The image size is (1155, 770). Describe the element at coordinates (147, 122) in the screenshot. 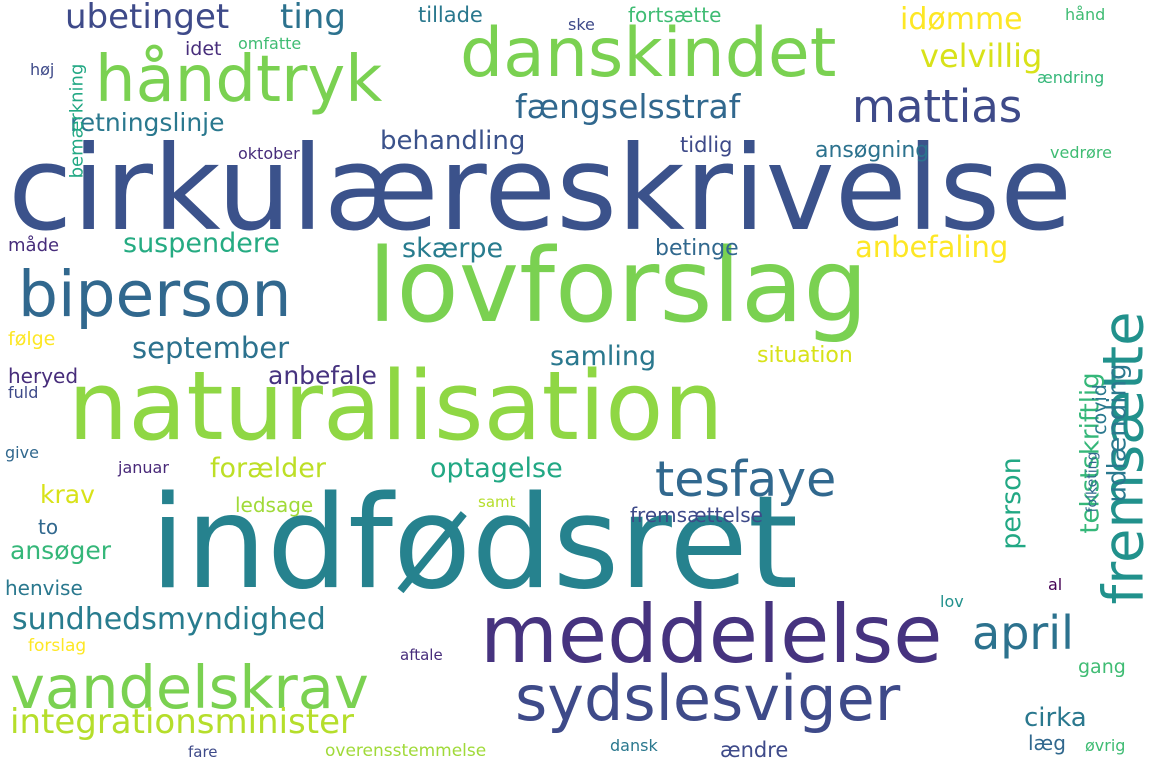

I see `word-retningslinje: retningslinje` at that location.